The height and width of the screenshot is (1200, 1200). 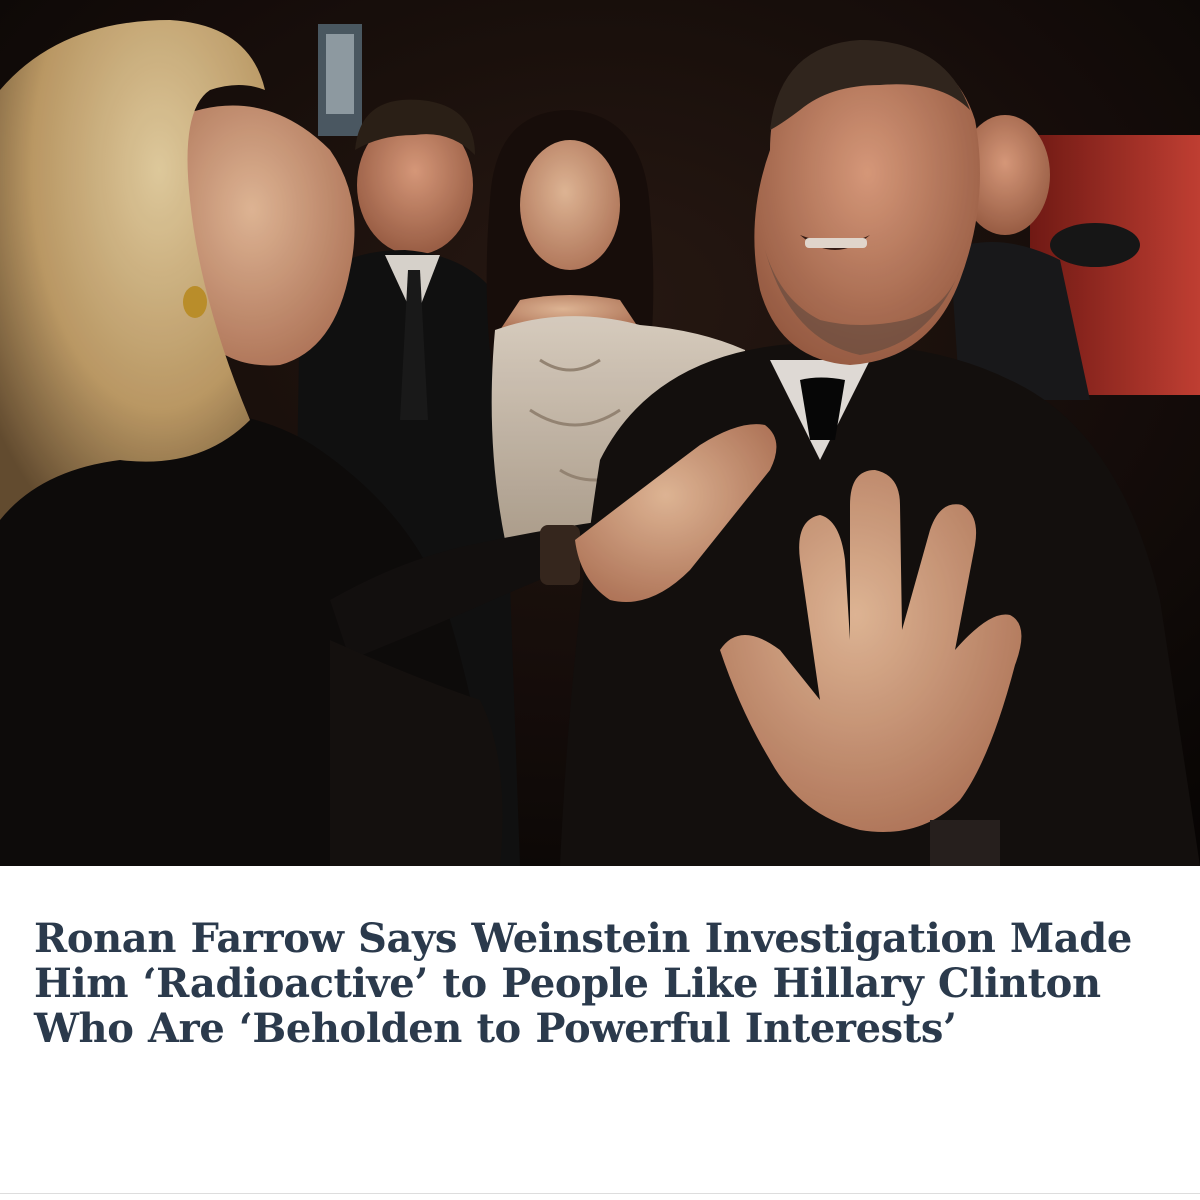 What do you see at coordinates (600, 1193) in the screenshot?
I see `divider` at bounding box center [600, 1193].